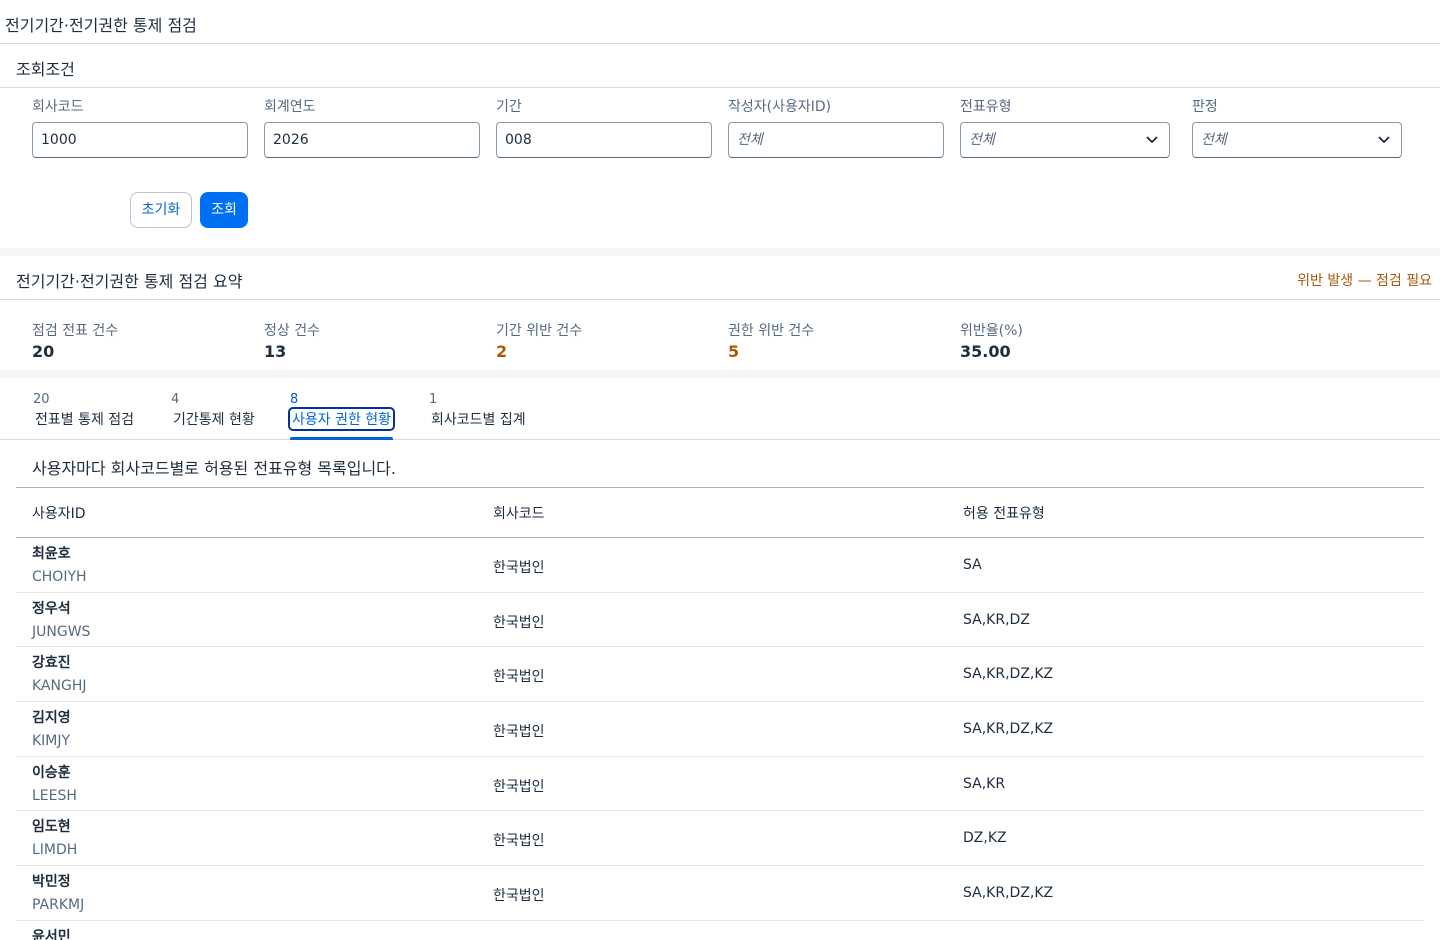 The image size is (1440, 940). I want to click on period-field: 기간 008, so click(604, 127).